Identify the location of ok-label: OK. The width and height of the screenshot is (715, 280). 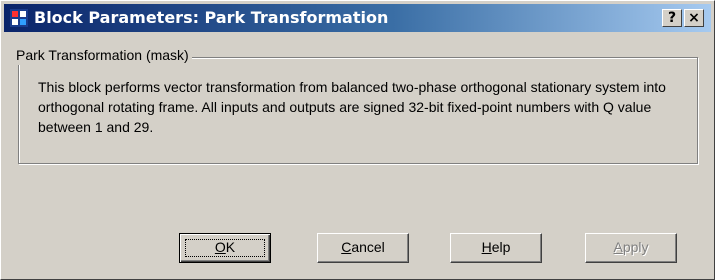
(225, 247).